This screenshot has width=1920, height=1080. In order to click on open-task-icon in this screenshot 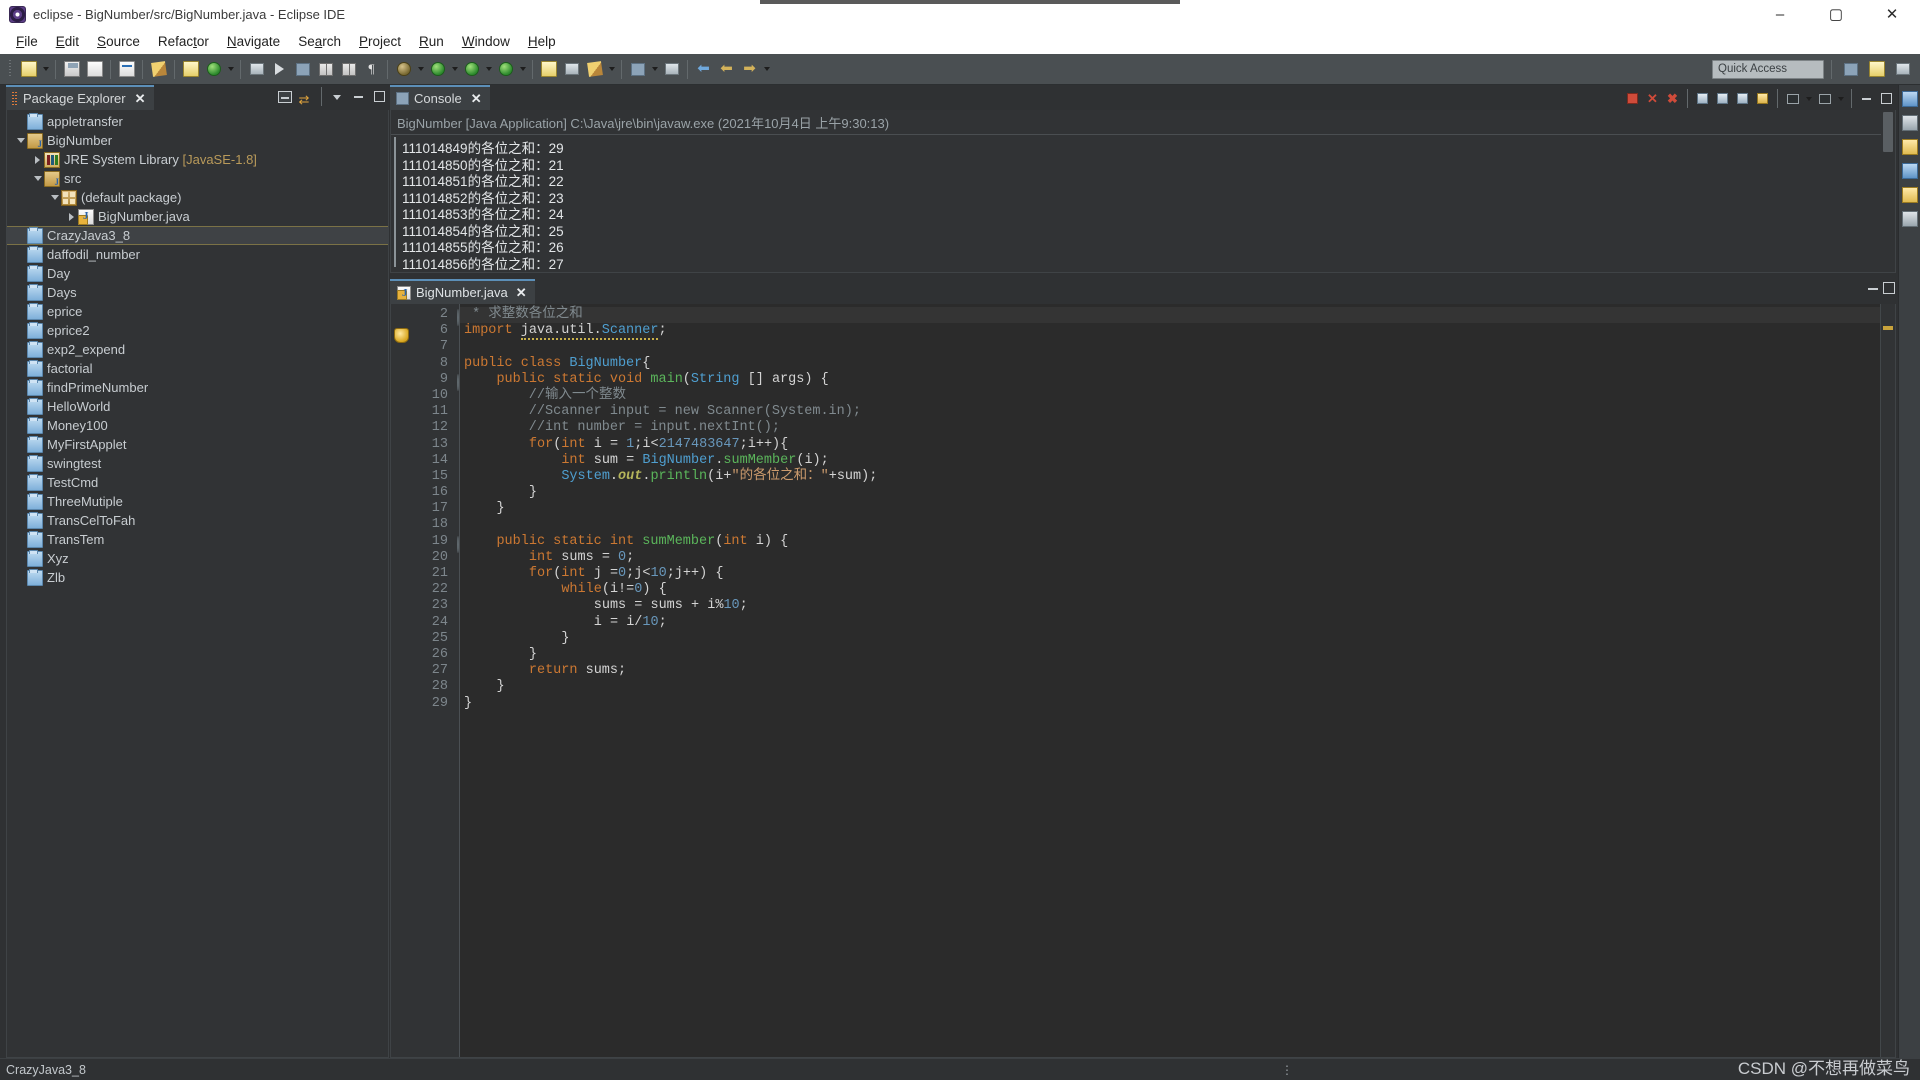, I will do `click(302, 69)`.